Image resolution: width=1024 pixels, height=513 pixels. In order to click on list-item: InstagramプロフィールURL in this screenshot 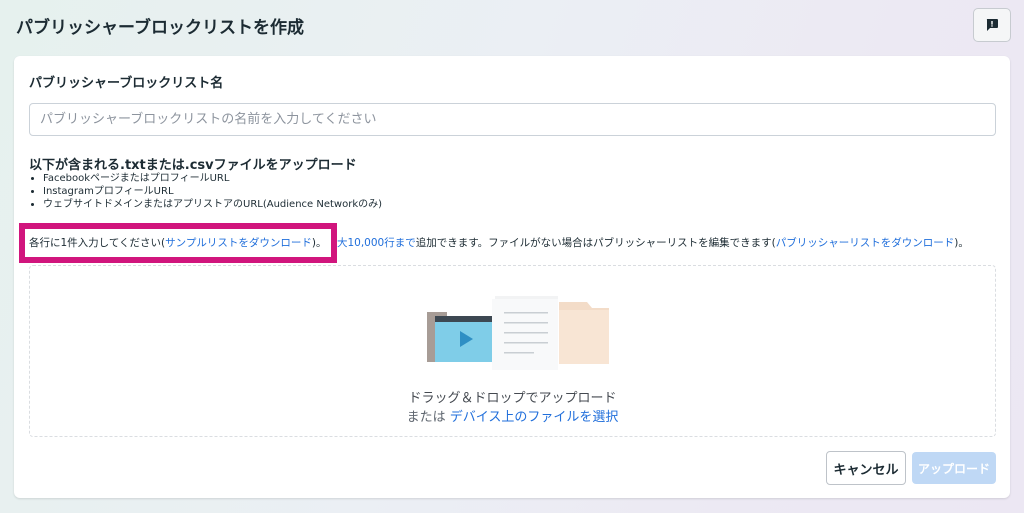, I will do `click(212, 191)`.